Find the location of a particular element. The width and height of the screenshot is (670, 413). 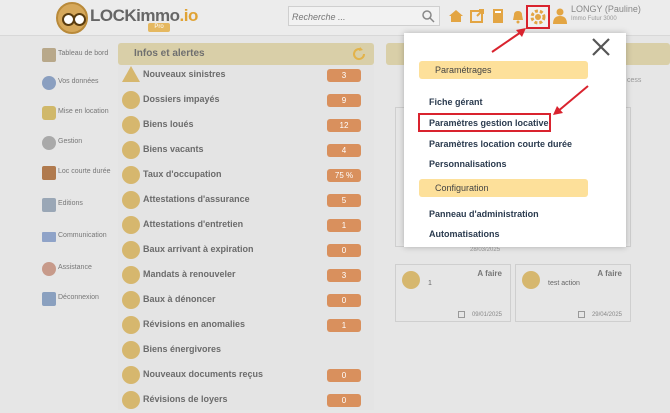

user-company: Immo Futur 3000 is located at coordinates (594, 19).